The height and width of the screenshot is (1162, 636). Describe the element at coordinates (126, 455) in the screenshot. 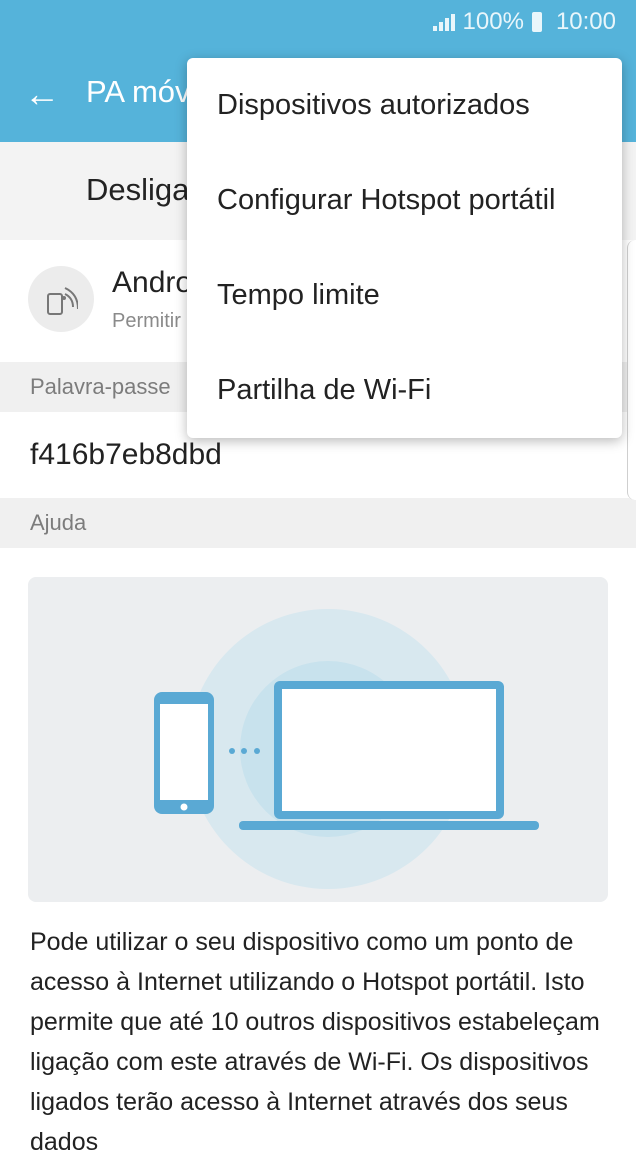

I see `password-value: f416b7eb8dbd` at that location.